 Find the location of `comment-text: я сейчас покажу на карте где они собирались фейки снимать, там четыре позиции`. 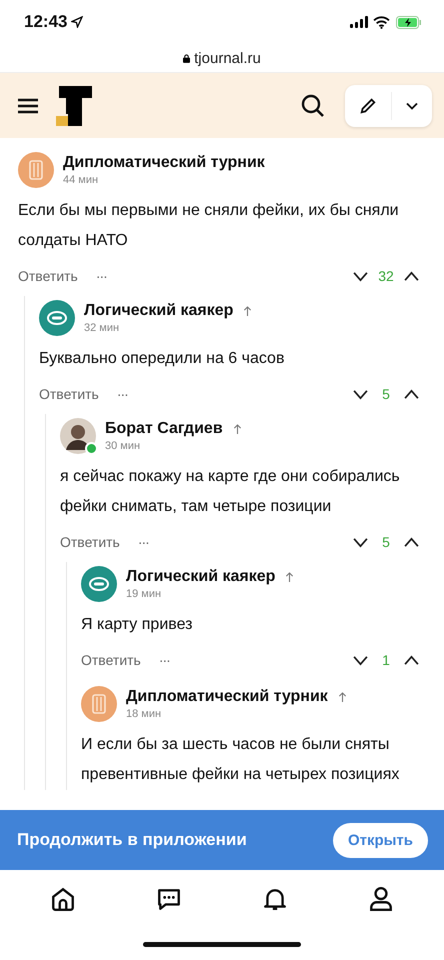

comment-text: я сейчас покажу на карте где они собирались фейки снимать, там четыре позиции is located at coordinates (230, 492).